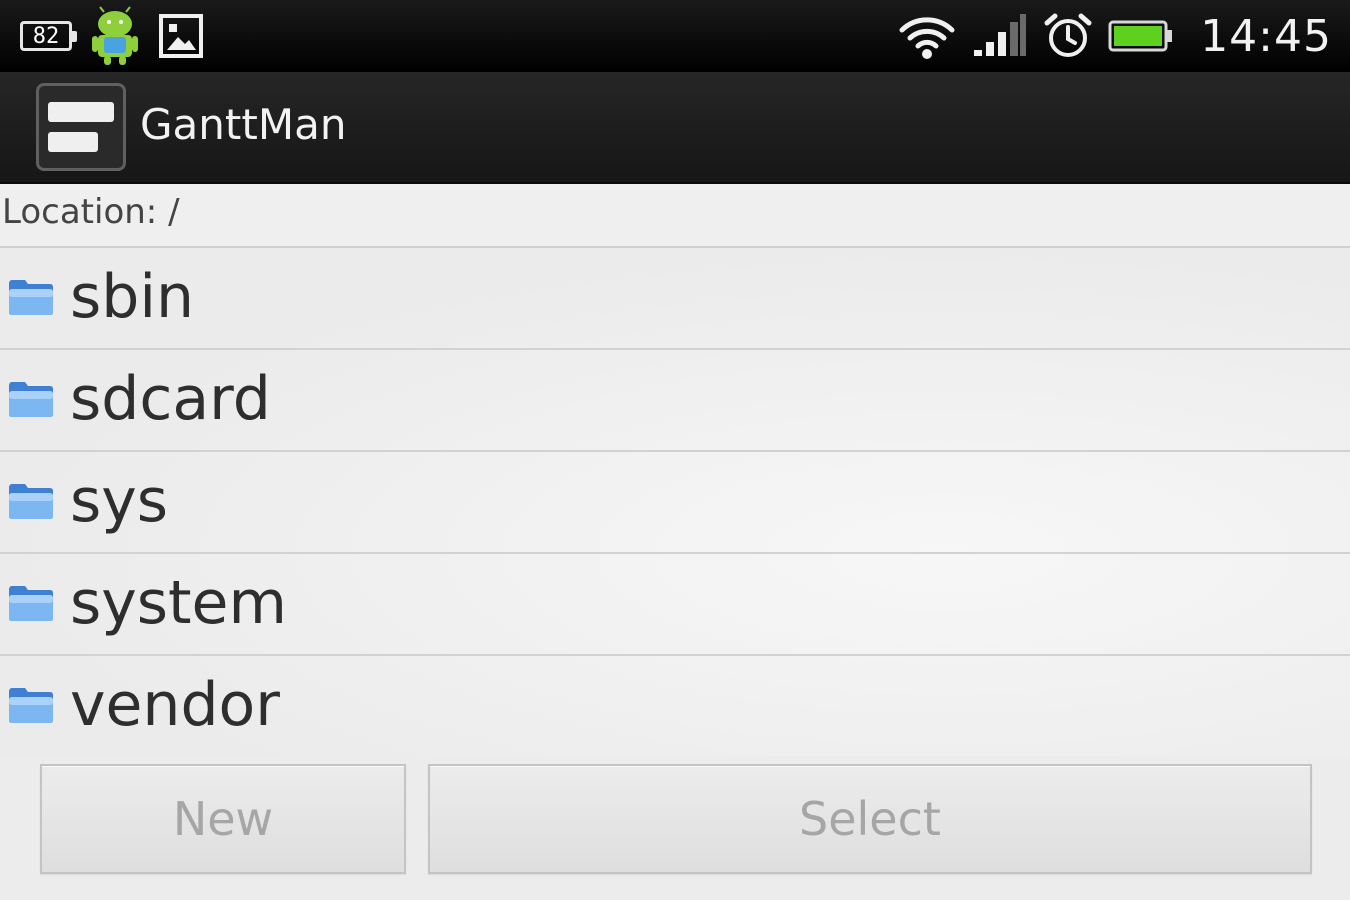  I want to click on list-item-sdcard: sdcard, so click(675, 401).